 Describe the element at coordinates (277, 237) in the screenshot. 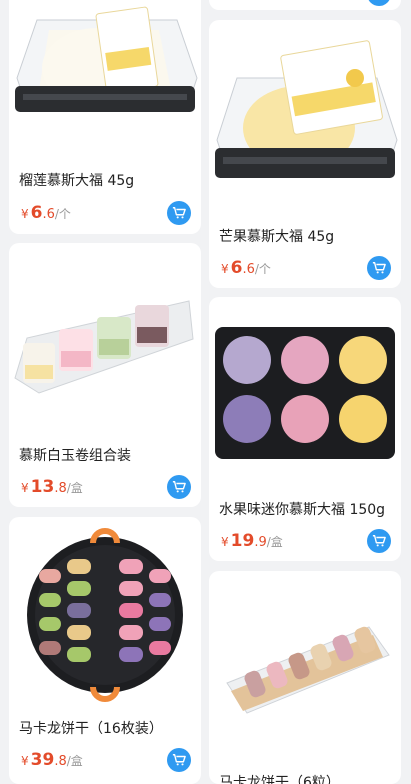

I see `product-name: 芒果慕斯大福 45g` at that location.